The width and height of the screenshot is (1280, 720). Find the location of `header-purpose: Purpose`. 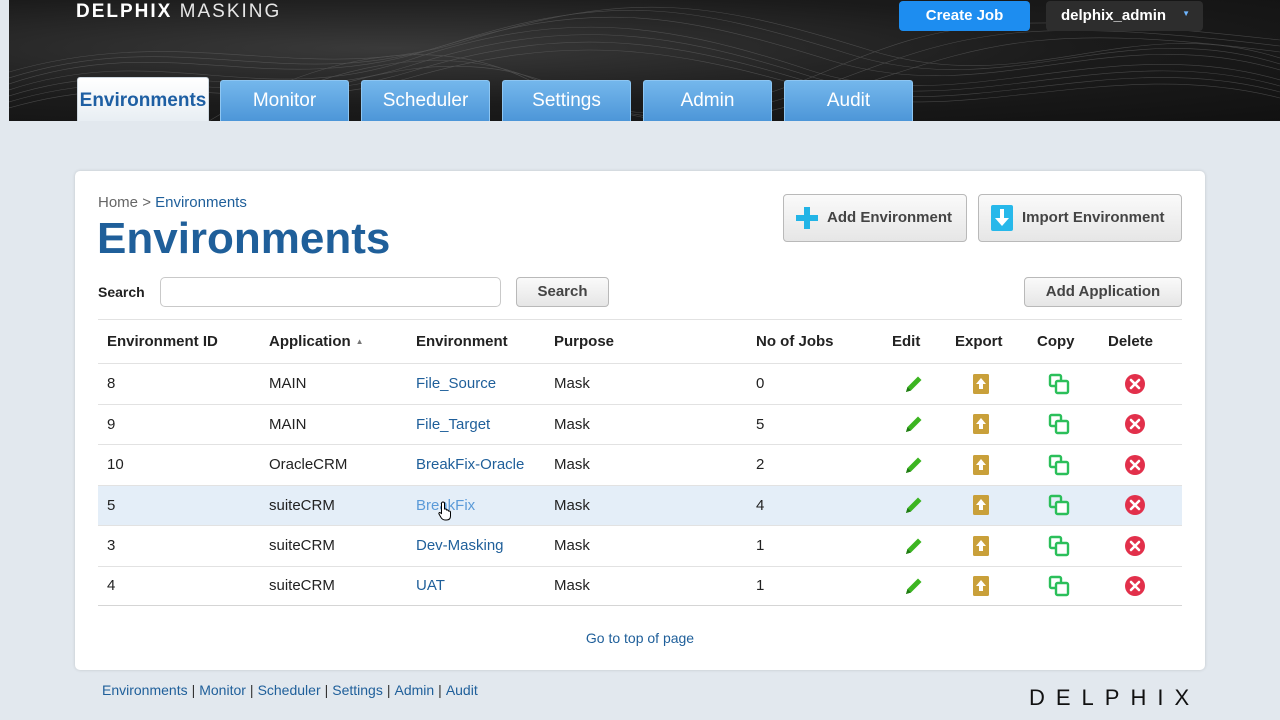

header-purpose: Purpose is located at coordinates (584, 341).